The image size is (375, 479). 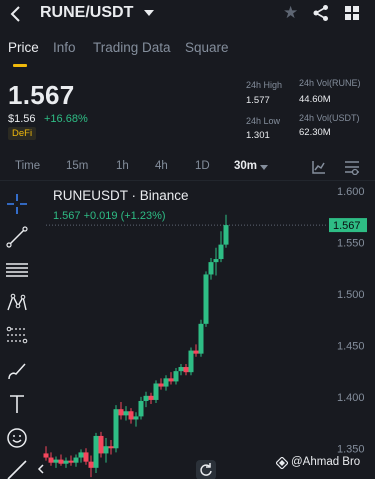 I want to click on high-value: 1.577, so click(x=258, y=100).